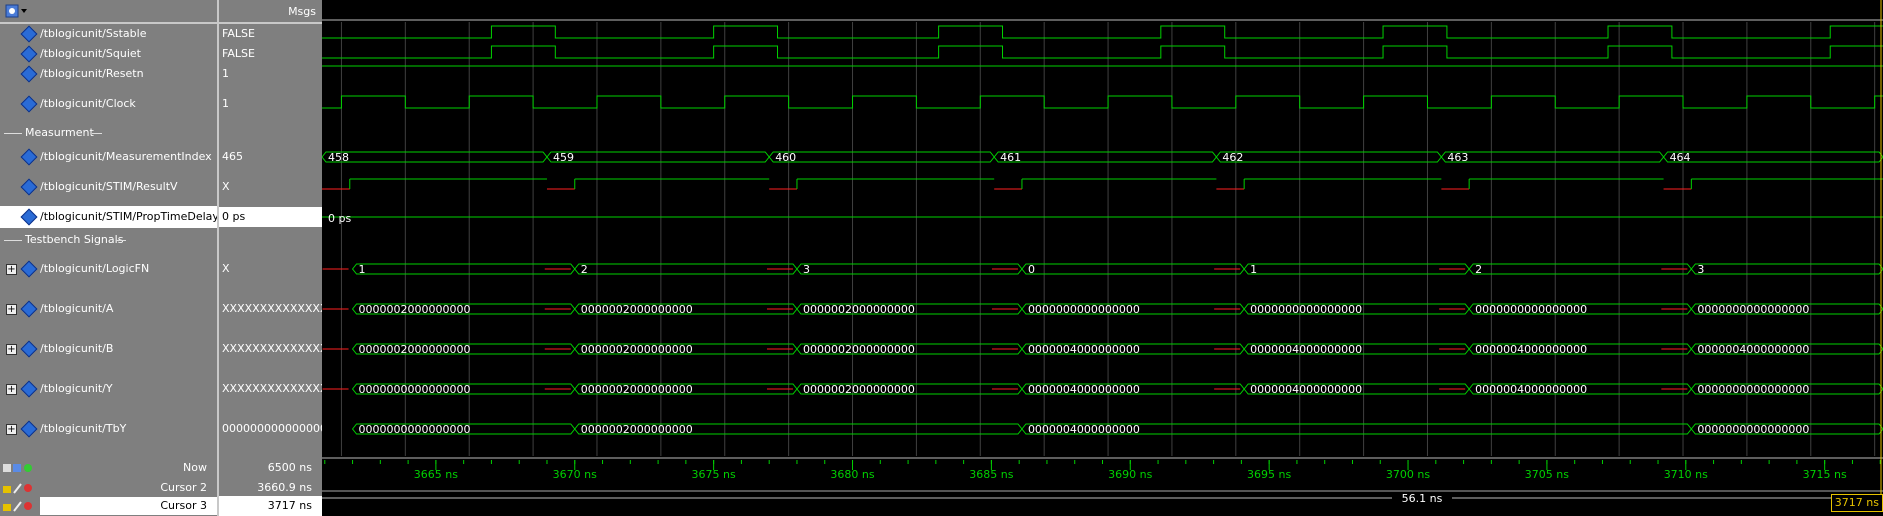  I want to click on signal-row: + /tblogicunit/A, so click(108, 309).